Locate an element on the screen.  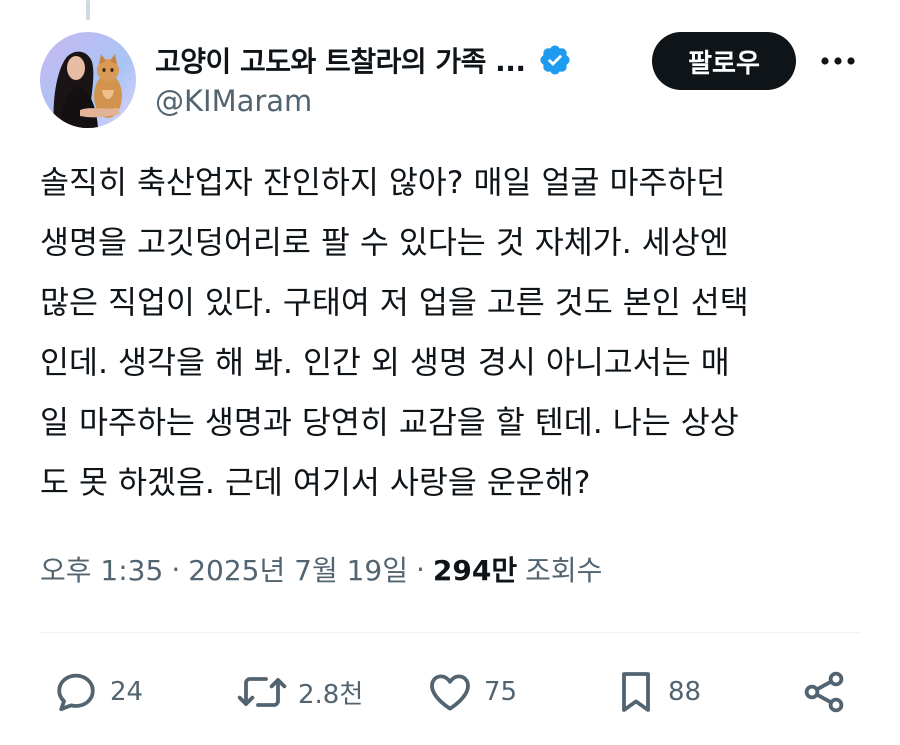
bookmark-button: 88 is located at coordinates (657, 692).